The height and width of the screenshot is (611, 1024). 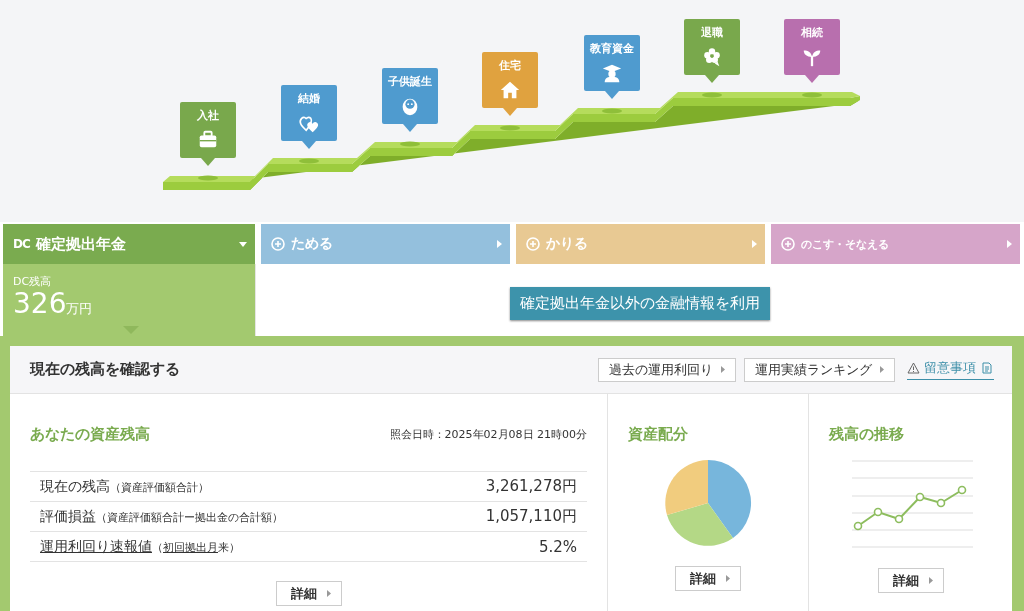 I want to click on row-label: 評価損益（資産評価額合計ー拠出金の合計額）, so click(x=226, y=516).